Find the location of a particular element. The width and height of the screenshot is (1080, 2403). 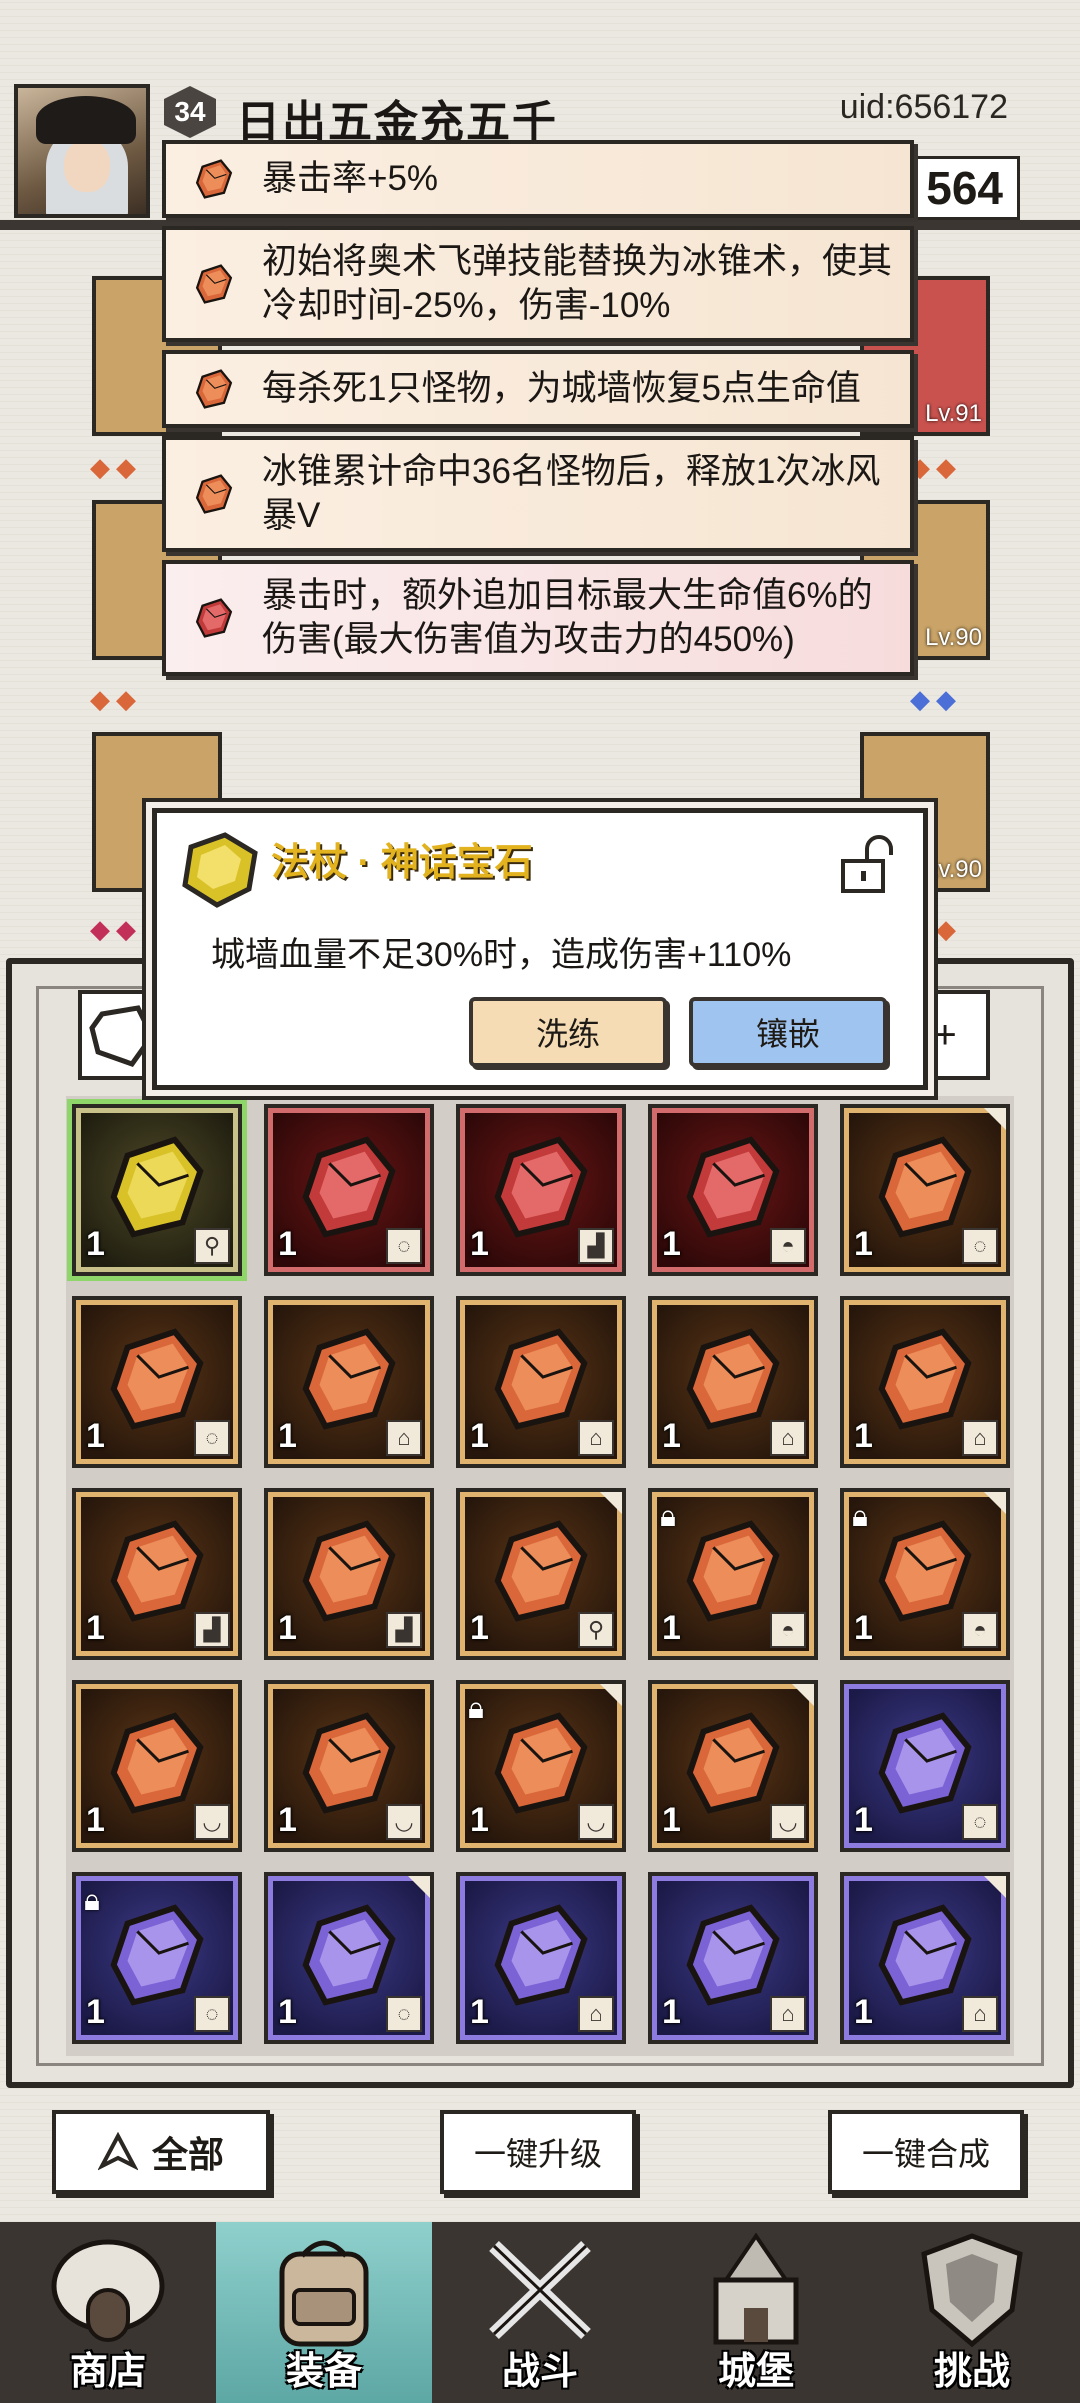

staff-icon: ⚲ is located at coordinates (212, 1246).